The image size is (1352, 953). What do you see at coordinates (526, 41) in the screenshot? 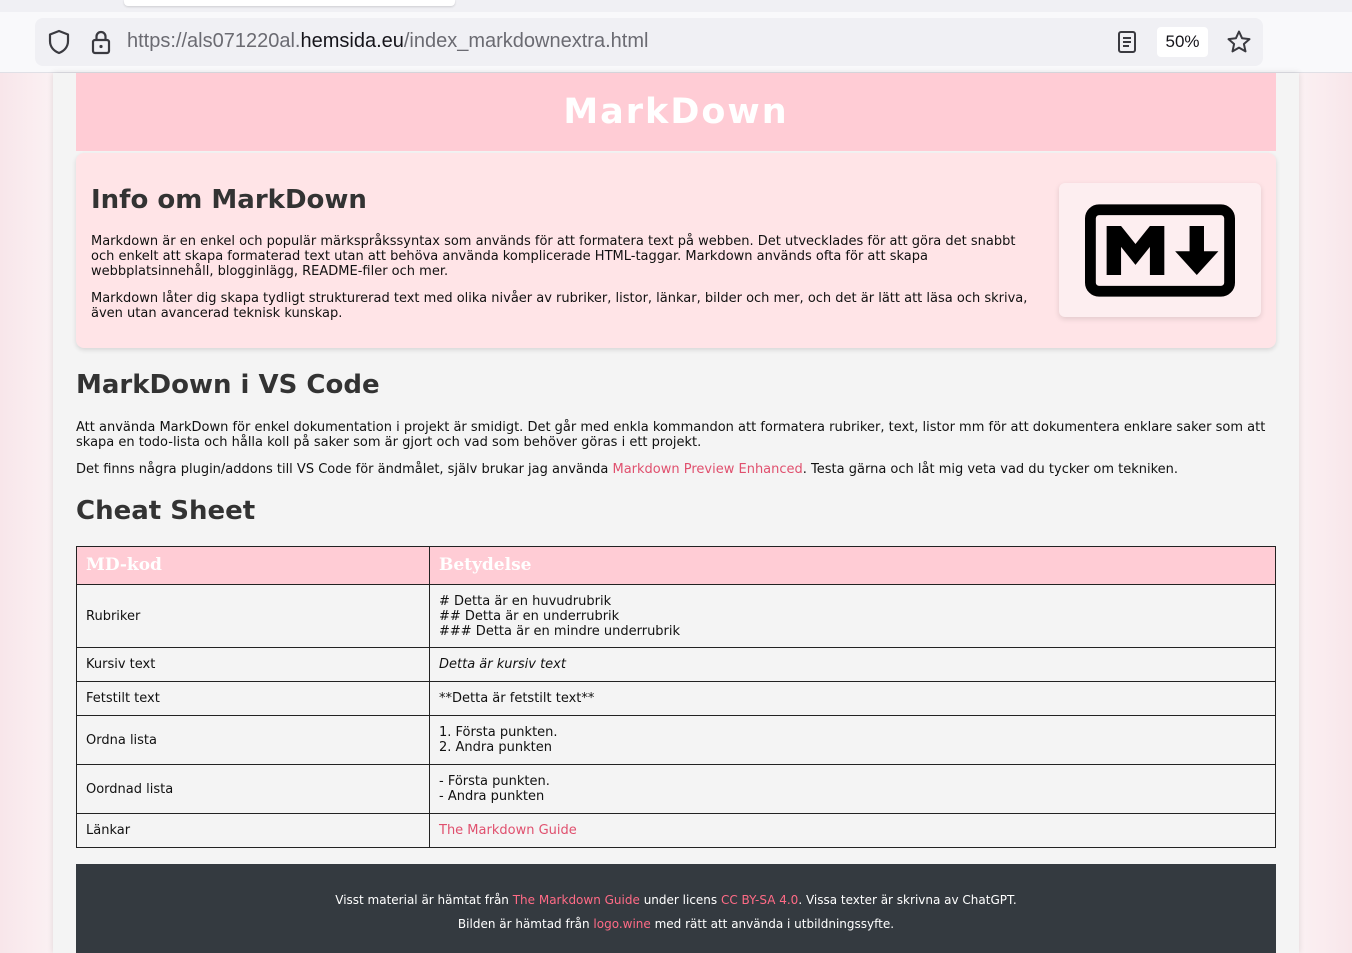
I see `url-path: /index_markdownextra.html` at bounding box center [526, 41].